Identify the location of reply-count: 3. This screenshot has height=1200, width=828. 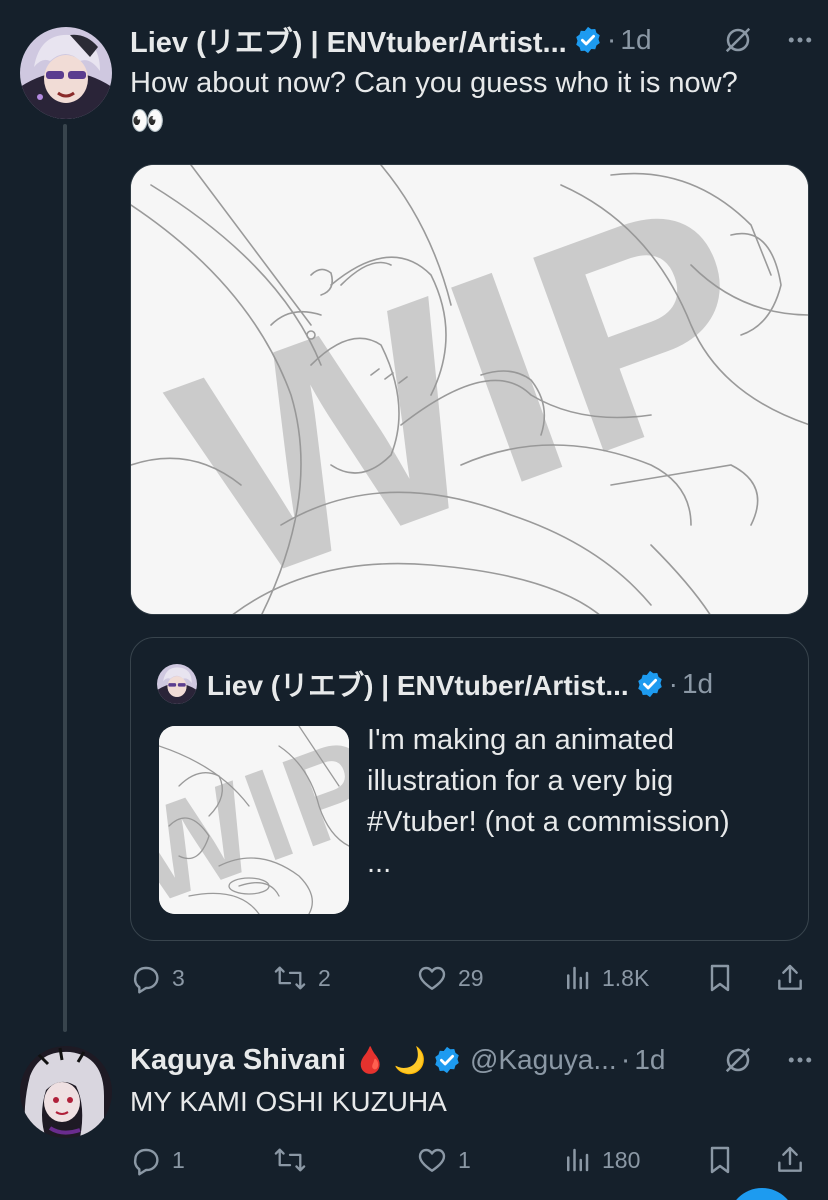
(178, 977).